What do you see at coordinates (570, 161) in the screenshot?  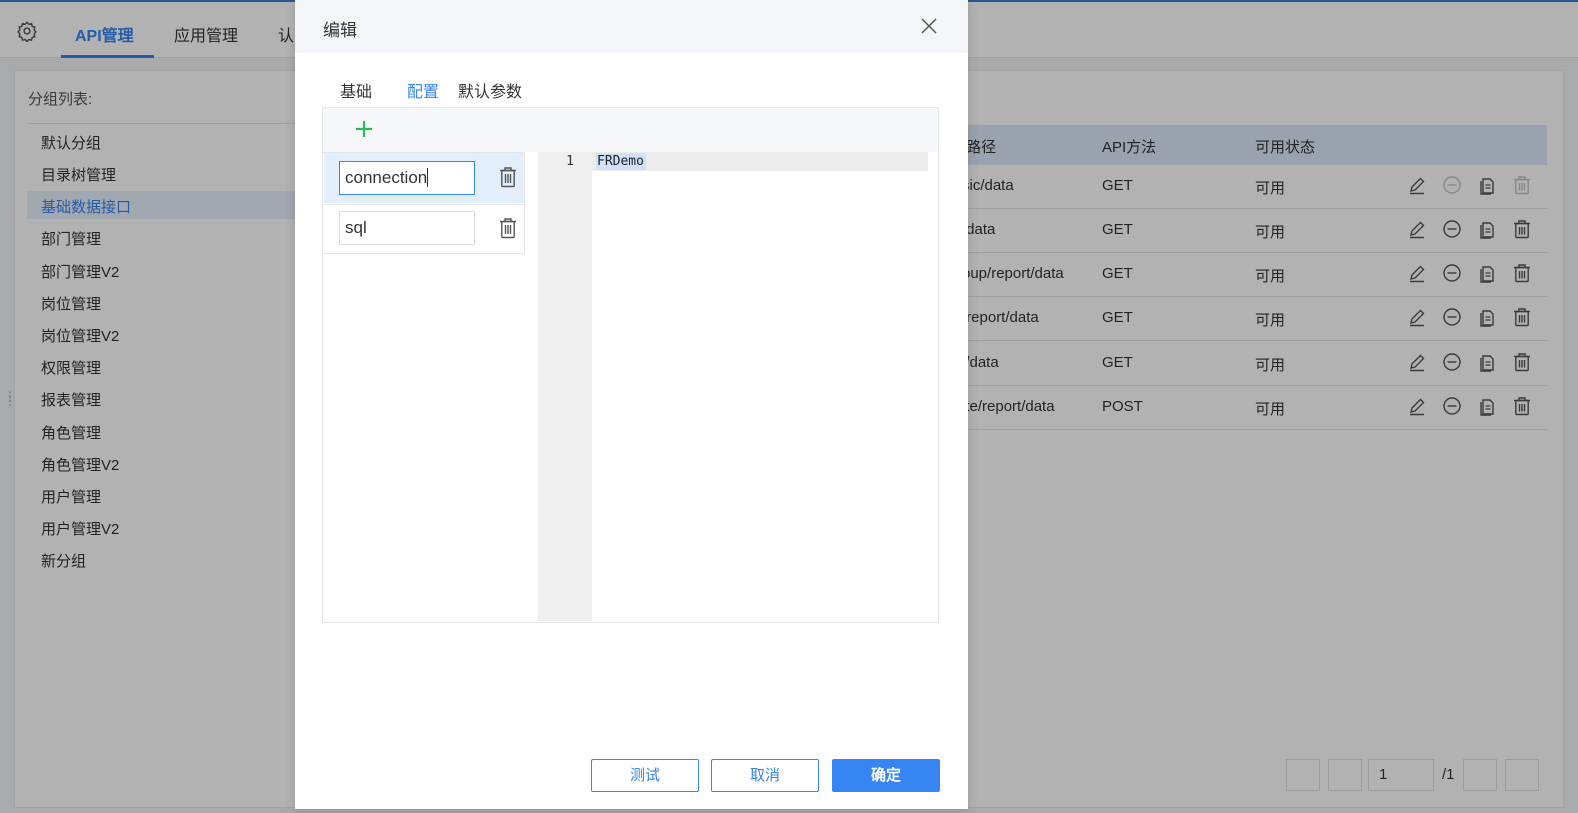 I see `line-number: 1` at bounding box center [570, 161].